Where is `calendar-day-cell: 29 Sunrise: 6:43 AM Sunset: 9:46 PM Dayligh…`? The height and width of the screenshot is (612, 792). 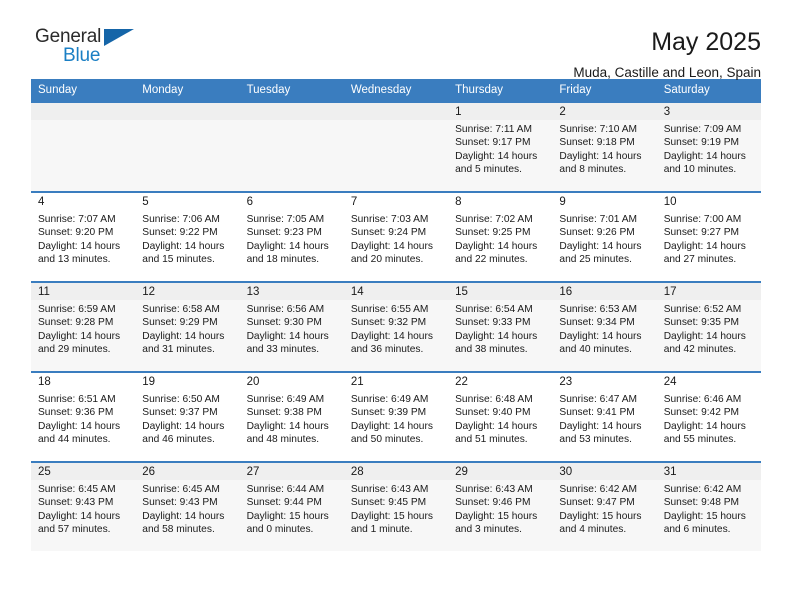
calendar-day-cell: 29 Sunrise: 6:43 AM Sunset: 9:46 PM Dayligh… is located at coordinates (500, 506).